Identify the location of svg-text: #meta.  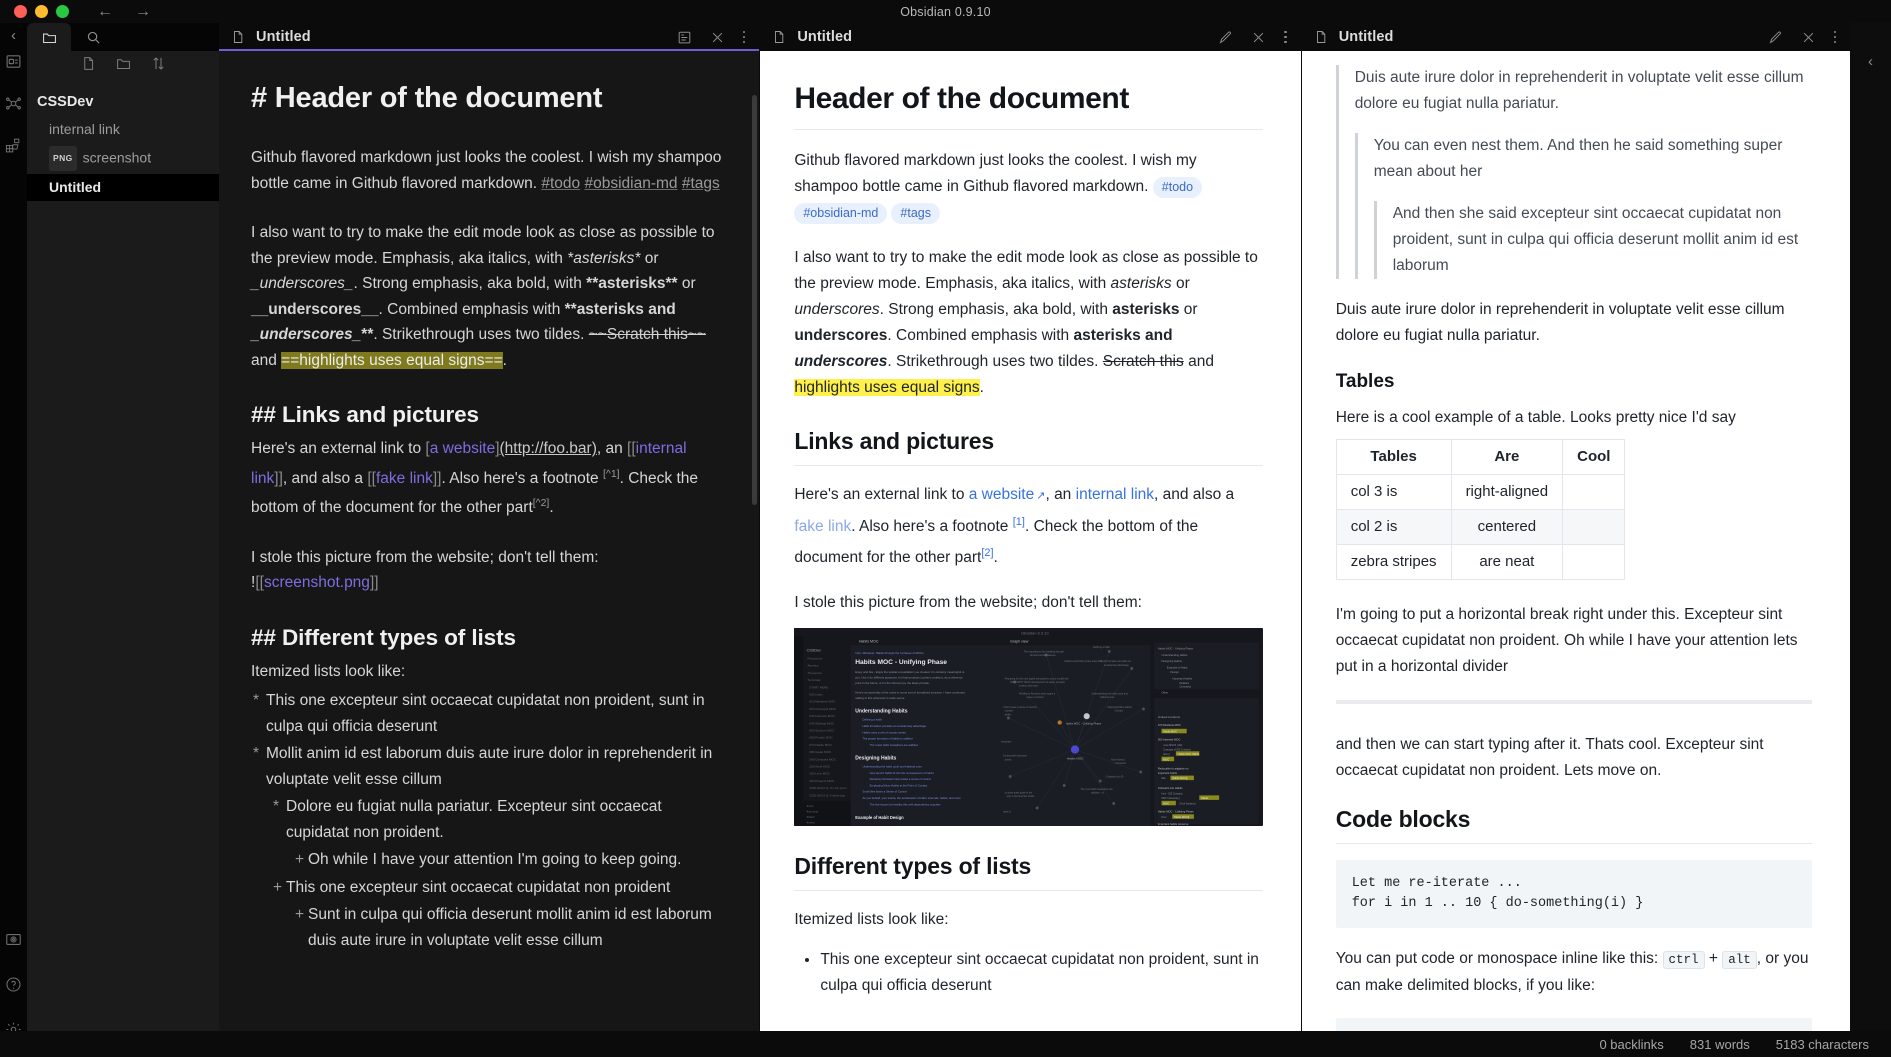
(811, 823).